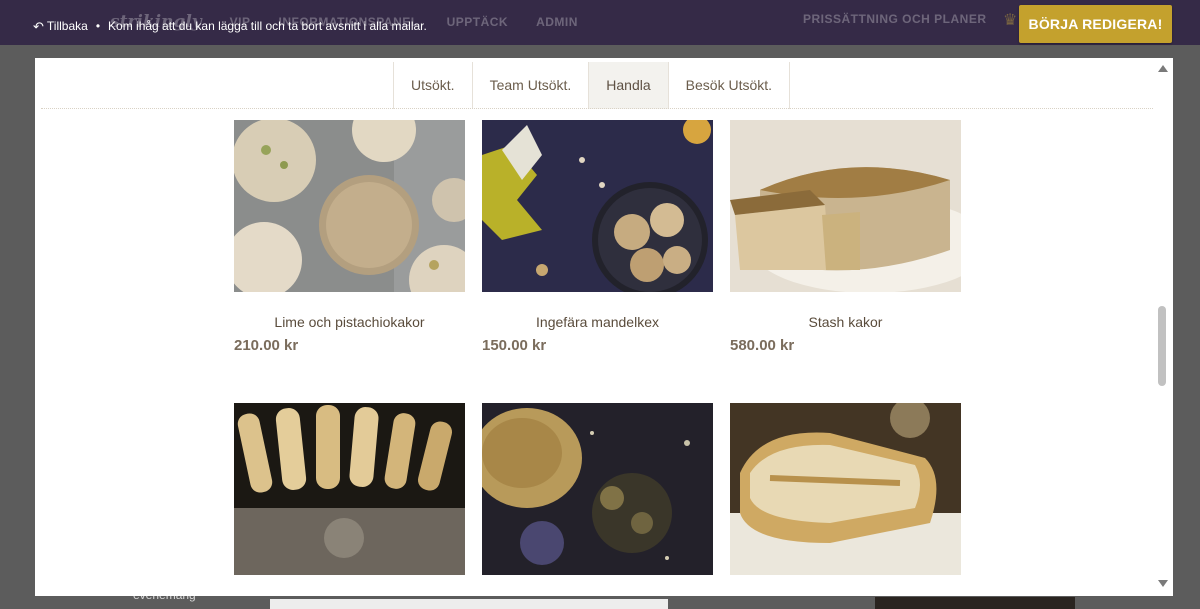 The image size is (1200, 609). I want to click on scroll-up-icon, so click(1163, 68).